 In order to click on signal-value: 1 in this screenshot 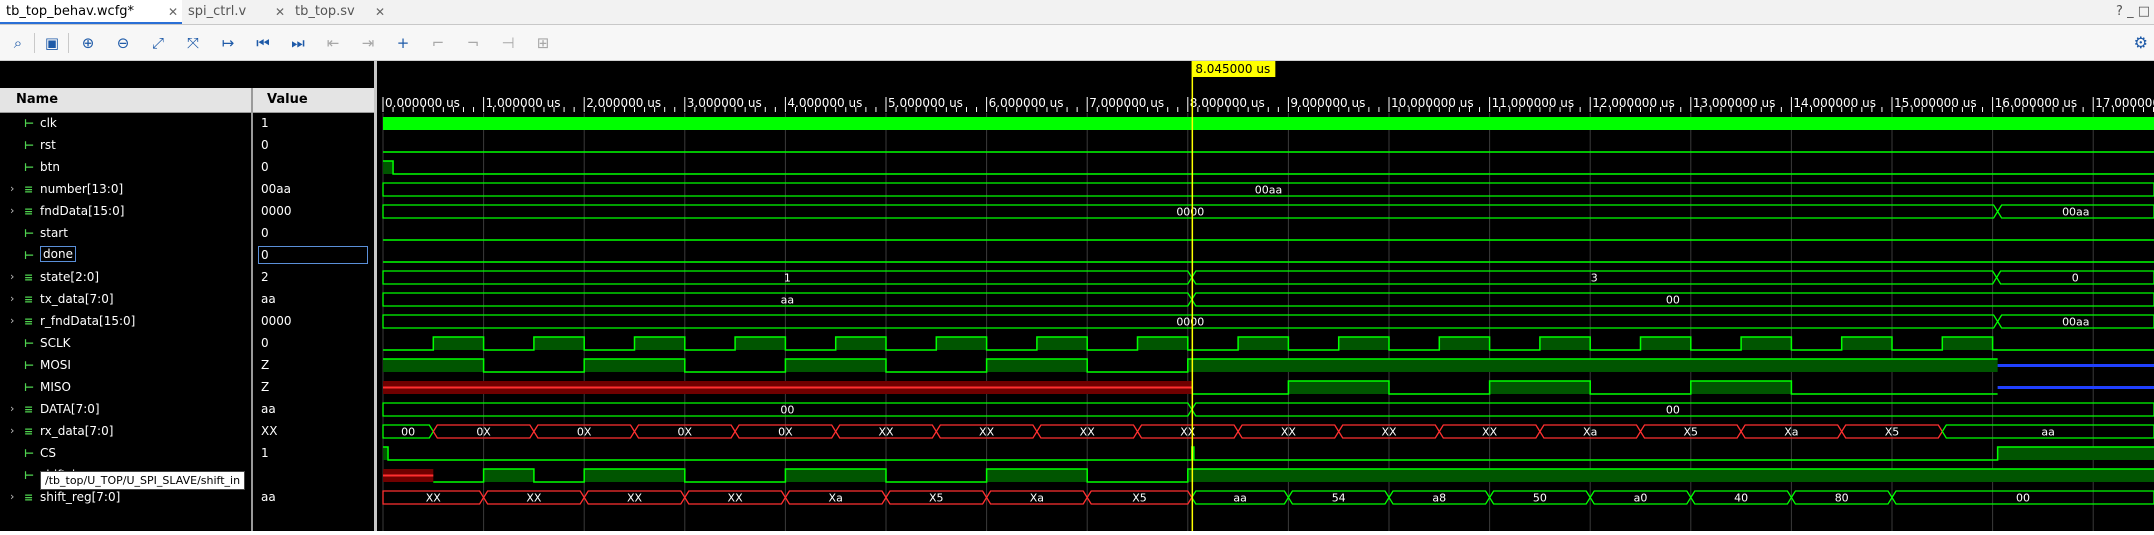, I will do `click(265, 453)`.